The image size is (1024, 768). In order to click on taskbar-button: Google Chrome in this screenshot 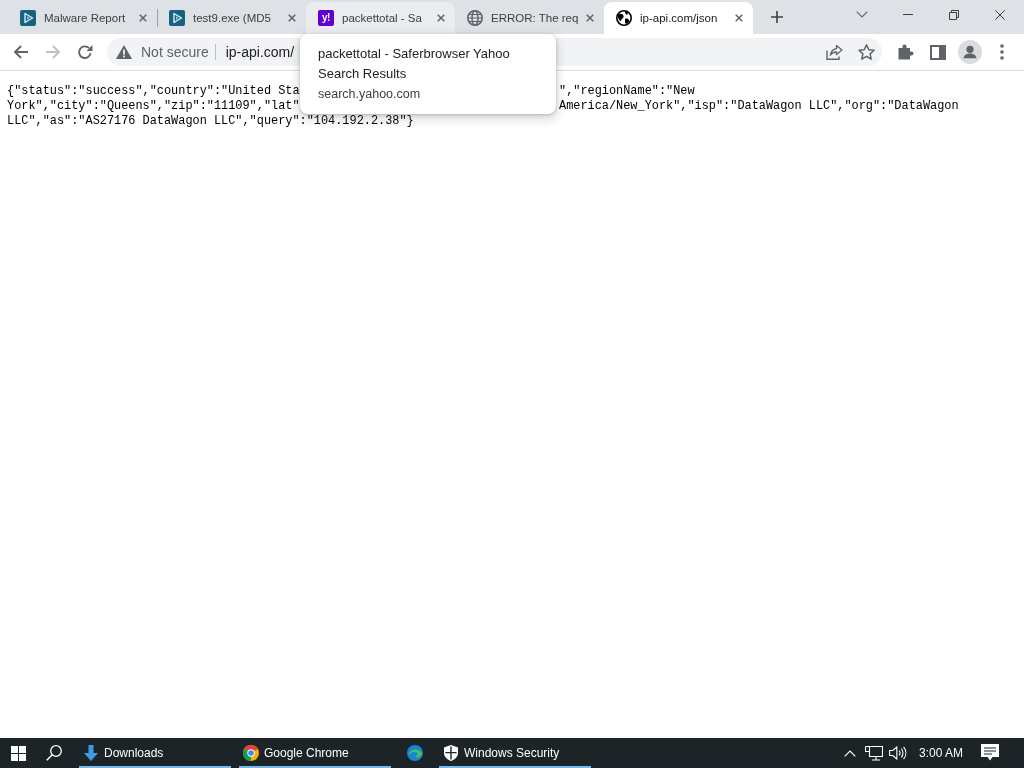, I will do `click(315, 753)`.